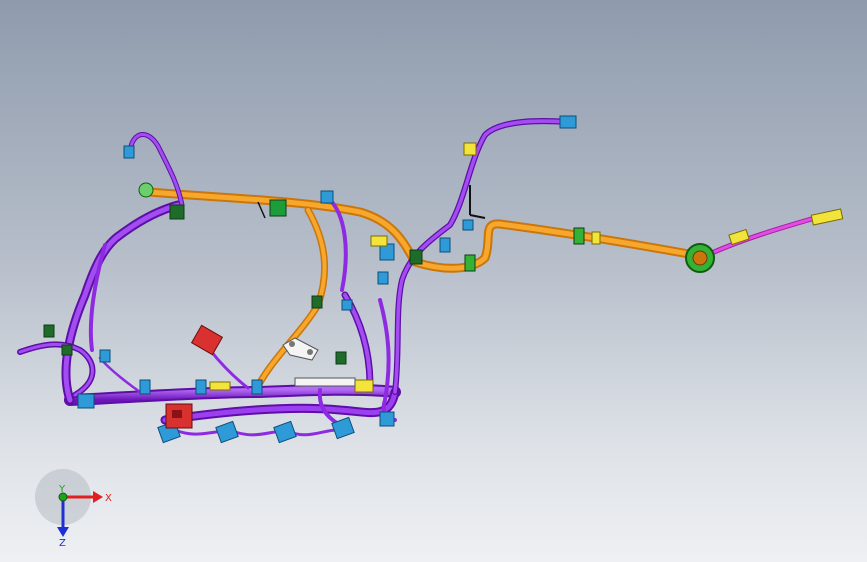 The width and height of the screenshot is (867, 562). Describe the element at coordinates (62, 543) in the screenshot. I see `z-axis-label: Z` at that location.